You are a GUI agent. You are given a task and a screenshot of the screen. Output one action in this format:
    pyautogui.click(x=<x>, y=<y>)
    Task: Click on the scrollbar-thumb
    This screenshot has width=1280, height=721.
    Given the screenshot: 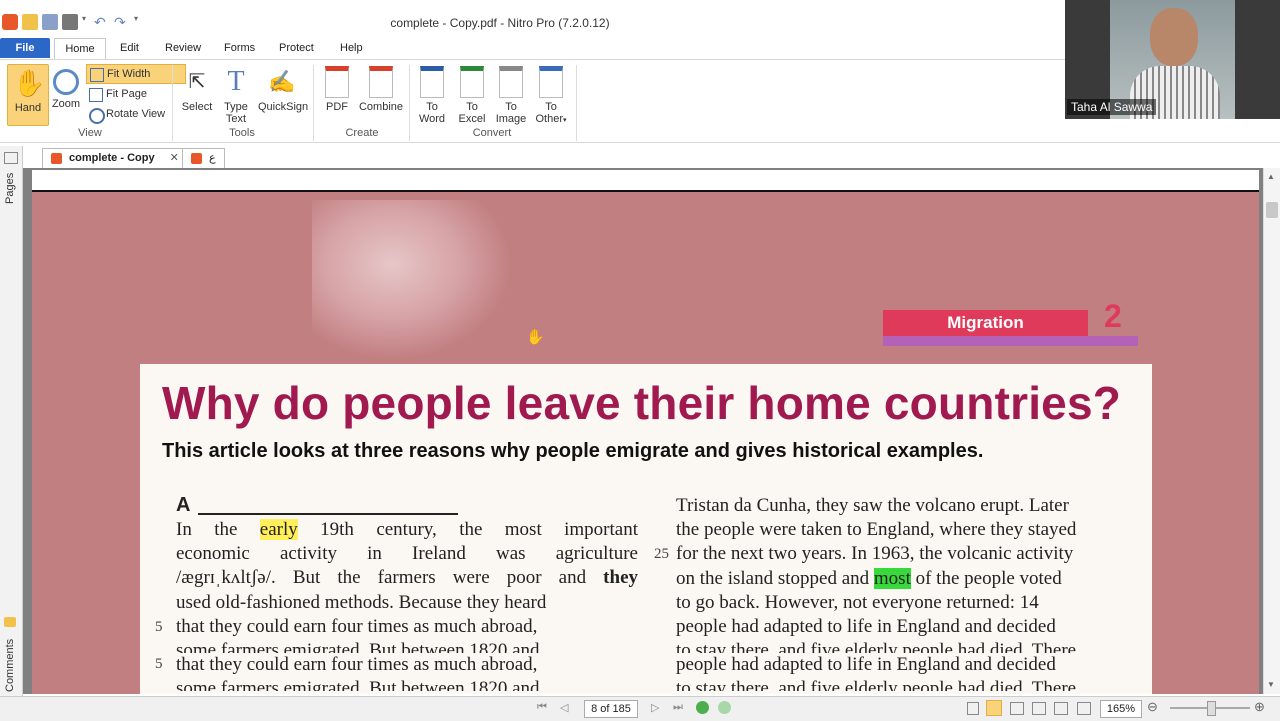 What is the action you would take?
    pyautogui.click(x=1272, y=210)
    